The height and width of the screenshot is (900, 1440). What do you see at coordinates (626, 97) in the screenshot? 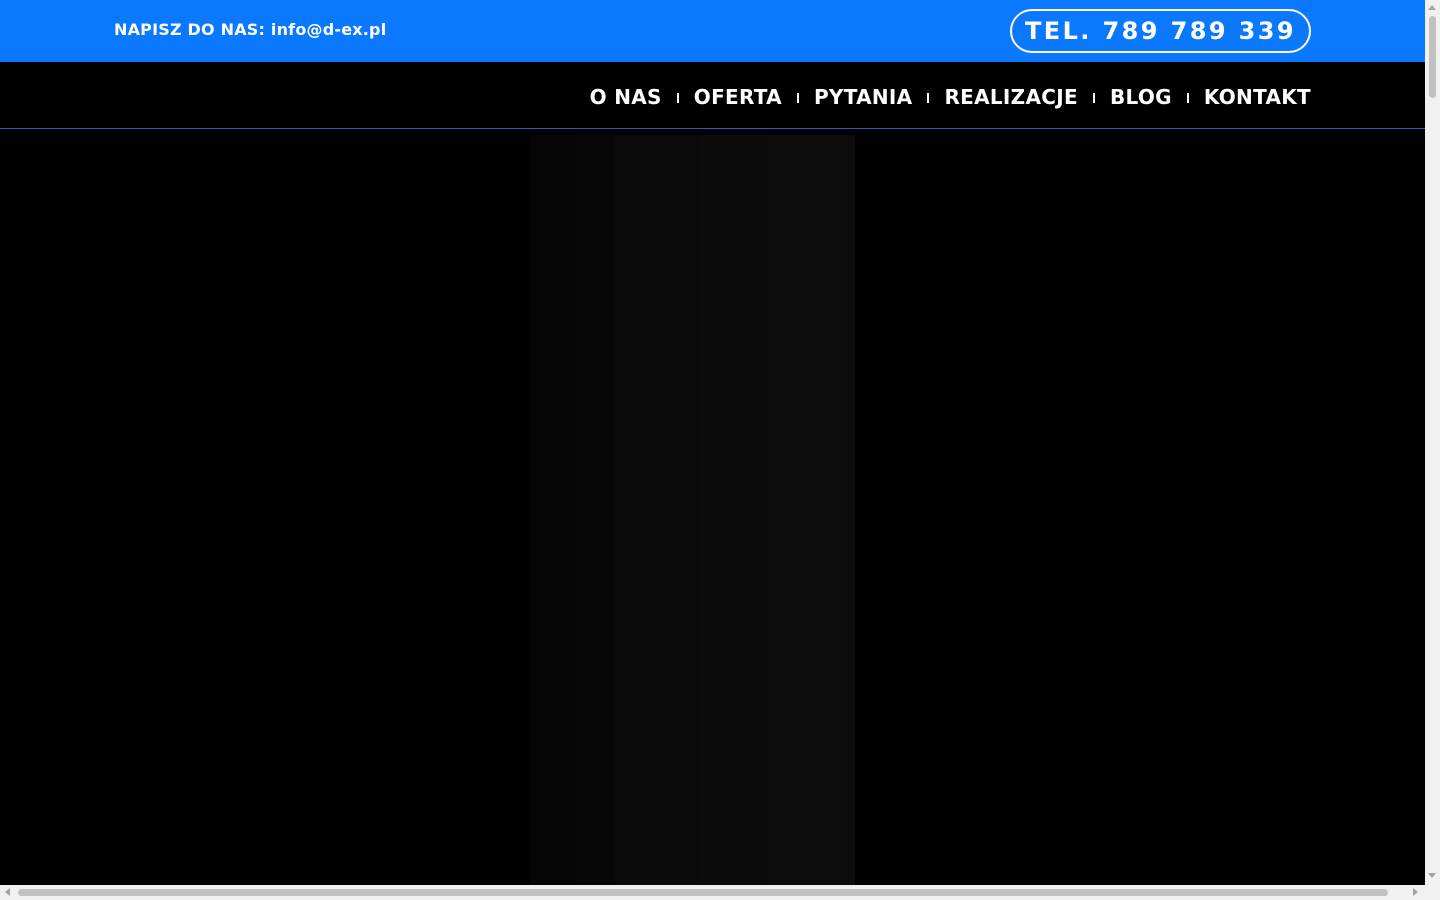
I see `nav-item-o-nas: O NAS` at bounding box center [626, 97].